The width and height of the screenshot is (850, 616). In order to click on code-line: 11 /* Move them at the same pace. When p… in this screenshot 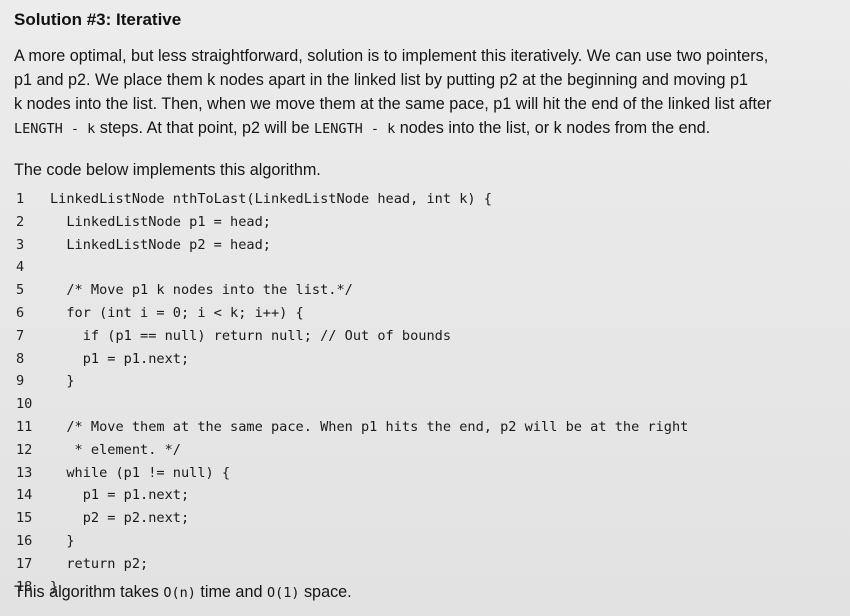, I will do `click(425, 427)`.